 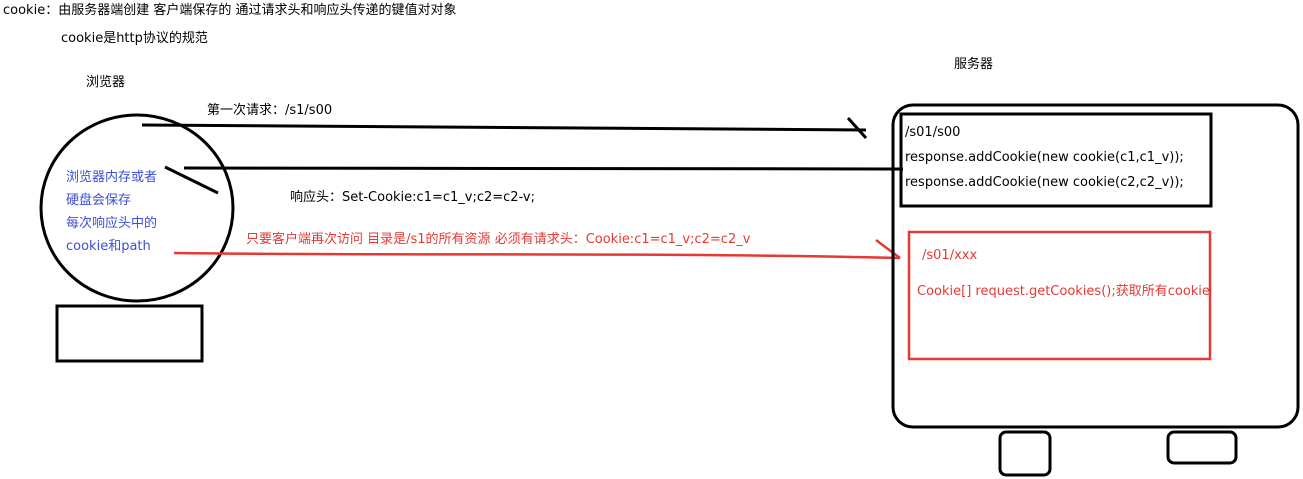 What do you see at coordinates (543, 168) in the screenshot?
I see `response-arrow-line` at bounding box center [543, 168].